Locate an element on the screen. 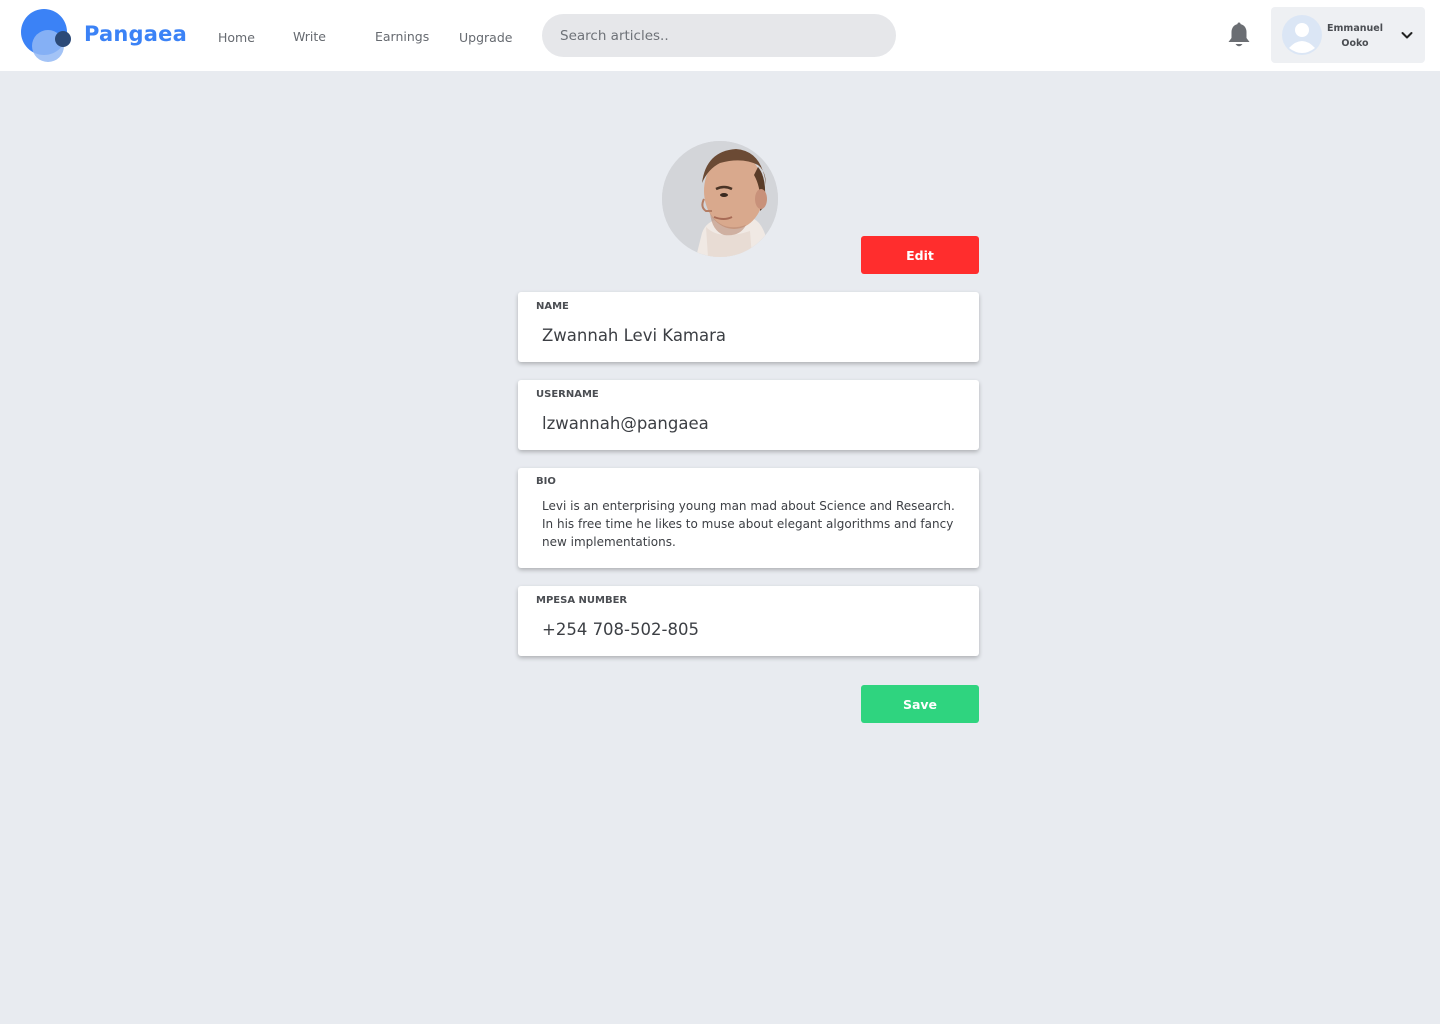  mpesa-label: MPESA NUMBER is located at coordinates (582, 600).